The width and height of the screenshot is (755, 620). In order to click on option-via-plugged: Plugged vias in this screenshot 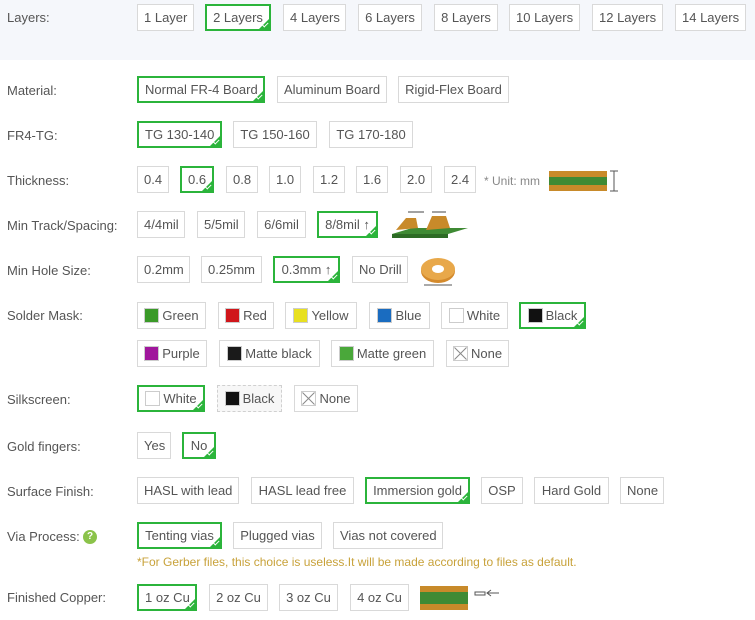, I will do `click(277, 535)`.